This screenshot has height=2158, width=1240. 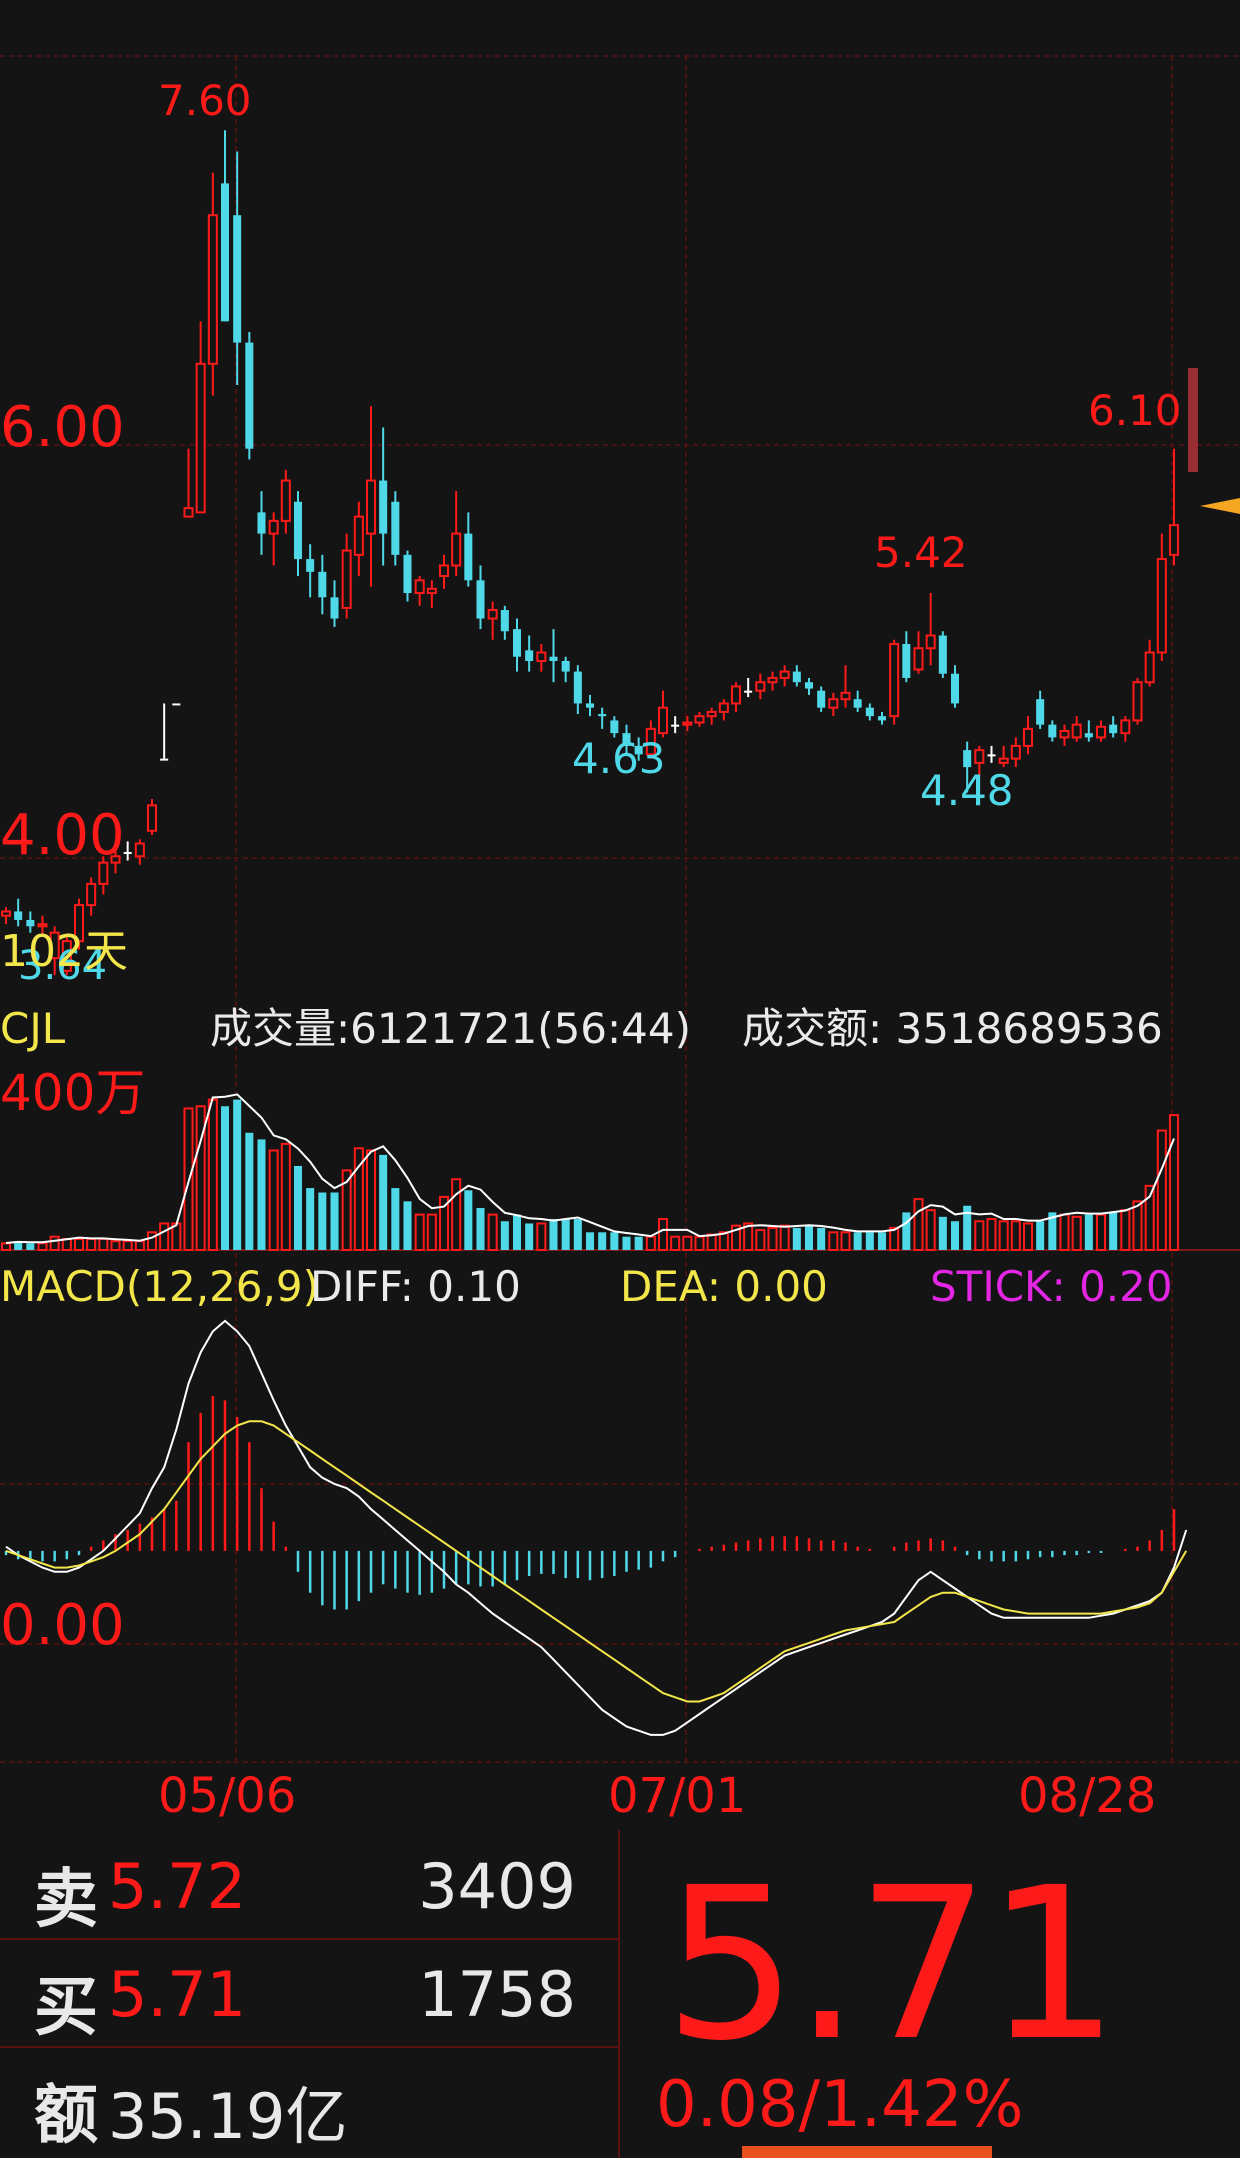 I want to click on macd-dea-value: DEA: 0.00, so click(x=724, y=1286).